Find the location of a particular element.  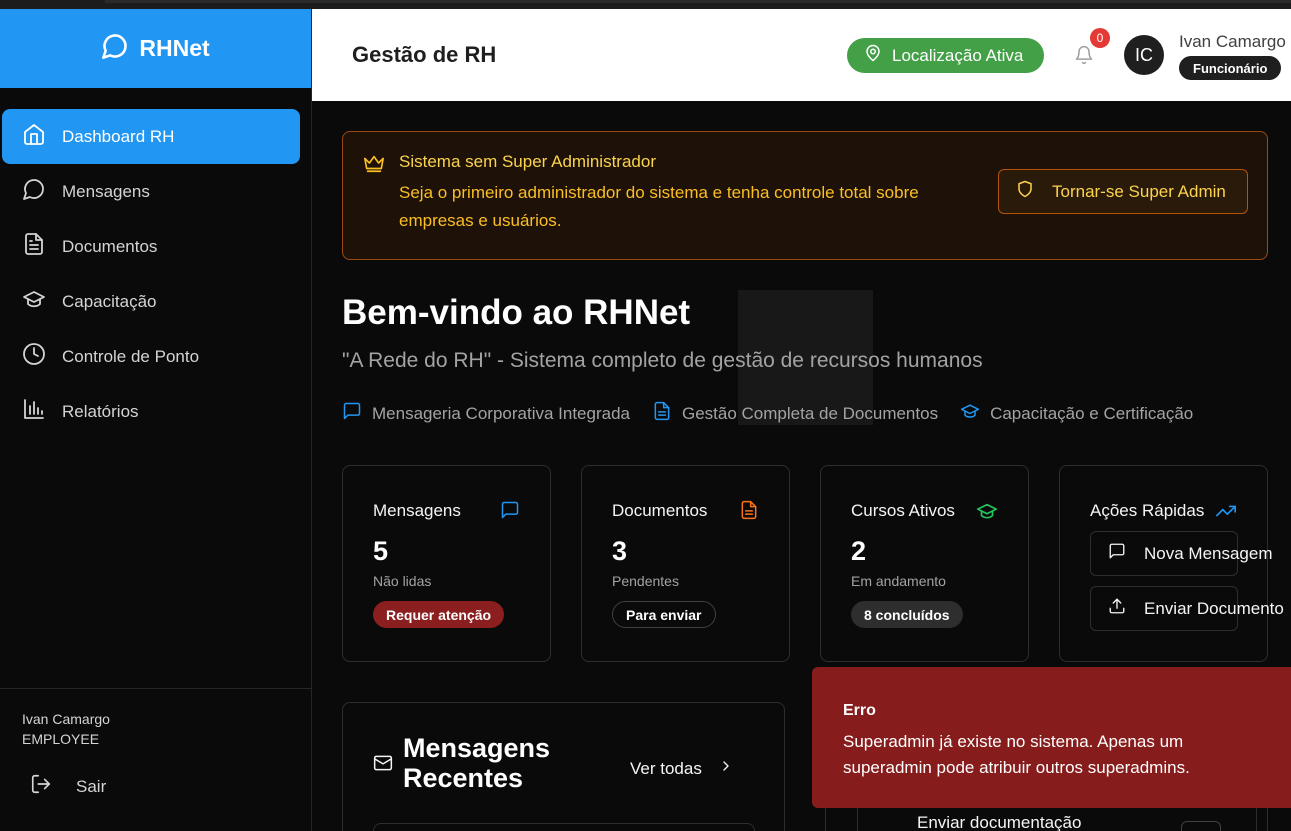

clock-icon is located at coordinates (34, 356).